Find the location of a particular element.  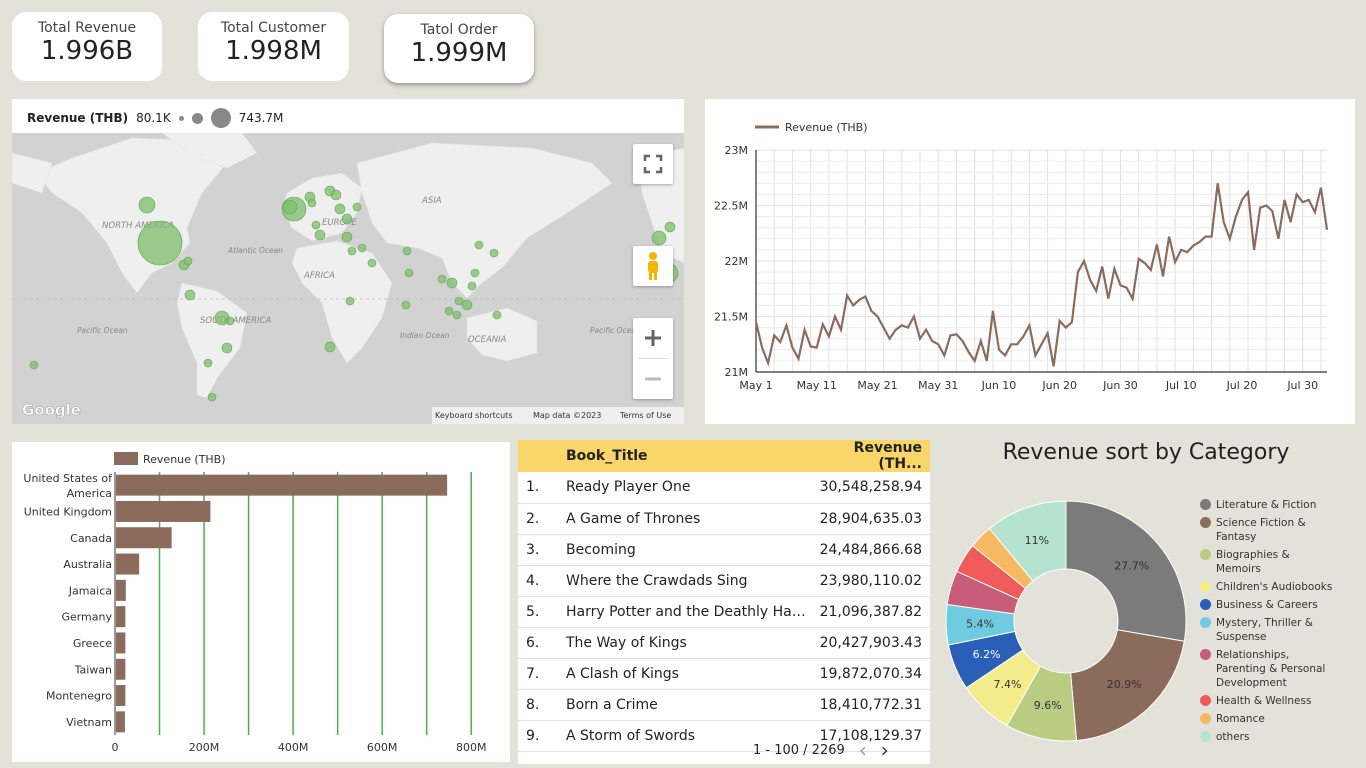

x-tick-label: Jun 20 is located at coordinates (1059, 385).